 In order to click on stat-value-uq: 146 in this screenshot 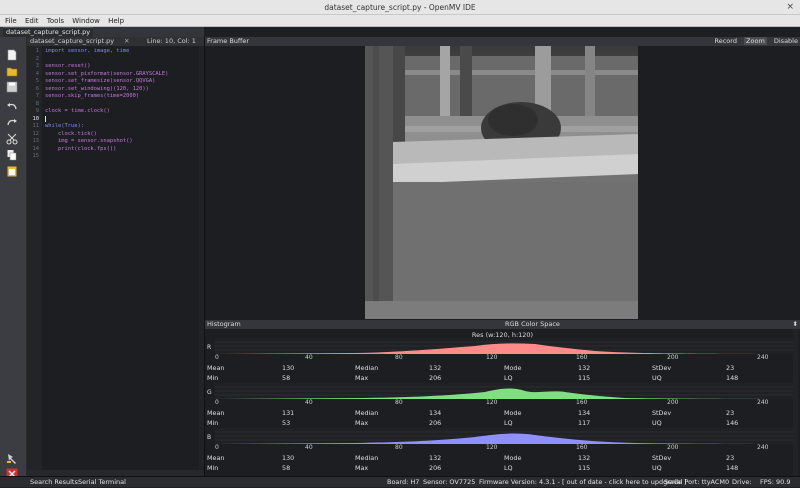, I will do `click(732, 423)`.